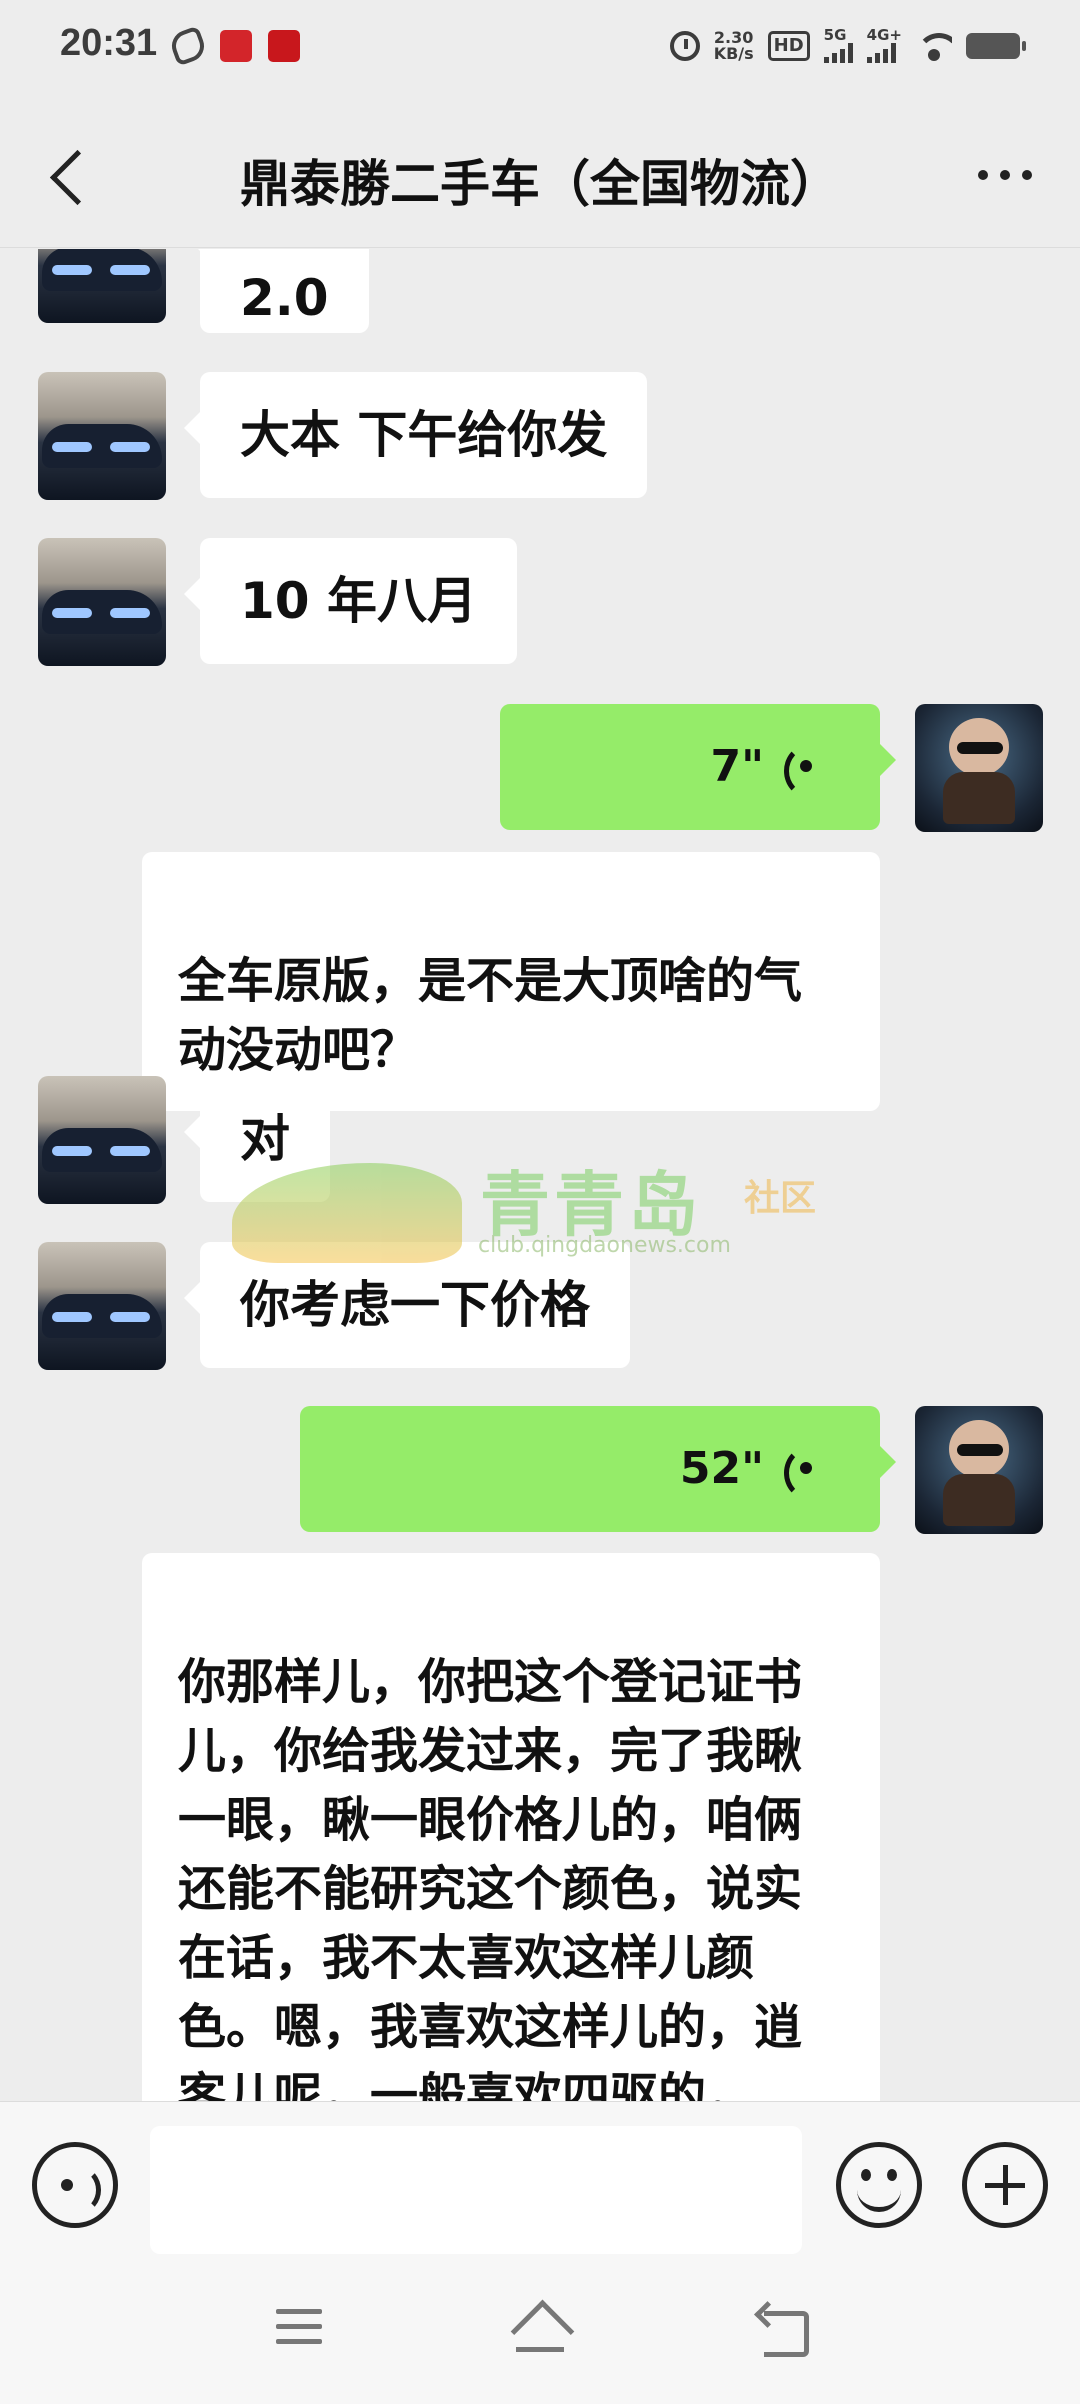 This screenshot has width=1080, height=2404. I want to click on message-text: 10 年八月, so click(358, 601).